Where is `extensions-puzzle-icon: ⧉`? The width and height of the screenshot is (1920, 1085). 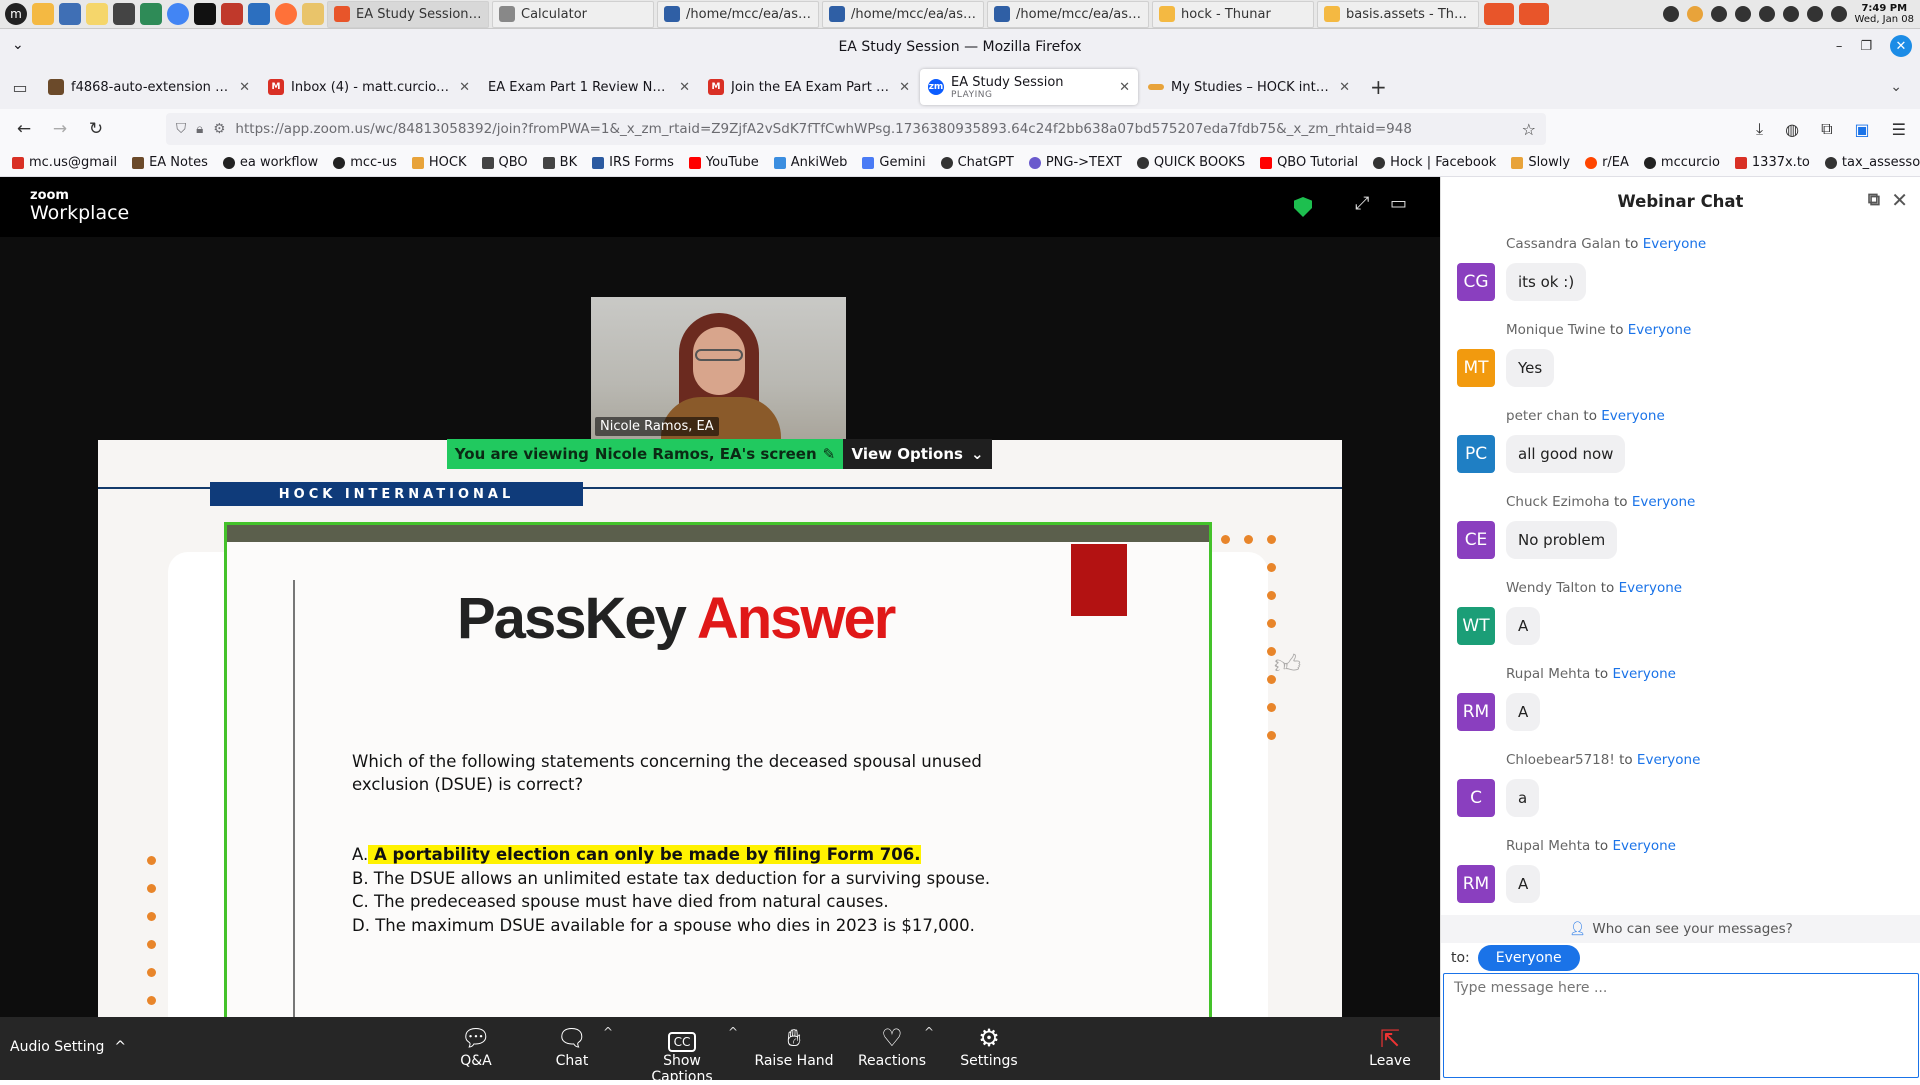 extensions-puzzle-icon: ⧉ is located at coordinates (1826, 129).